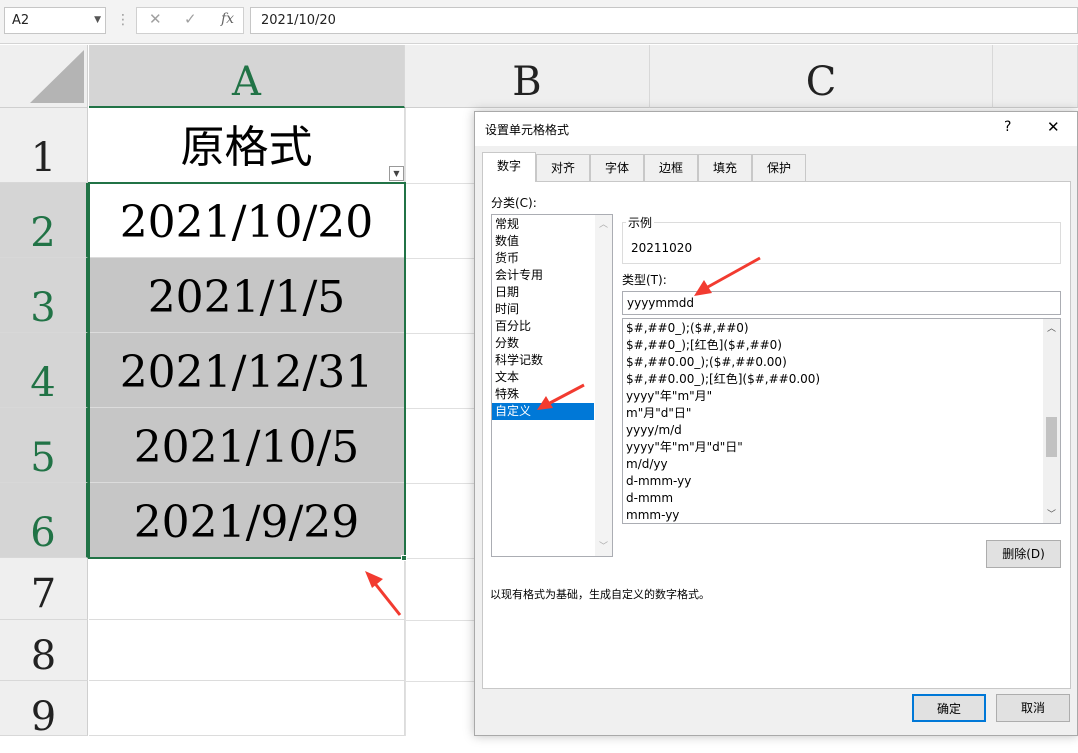 This screenshot has width=1078, height=753. Describe the element at coordinates (396, 173) in the screenshot. I see `filter-dropdown-icon: ▼` at that location.